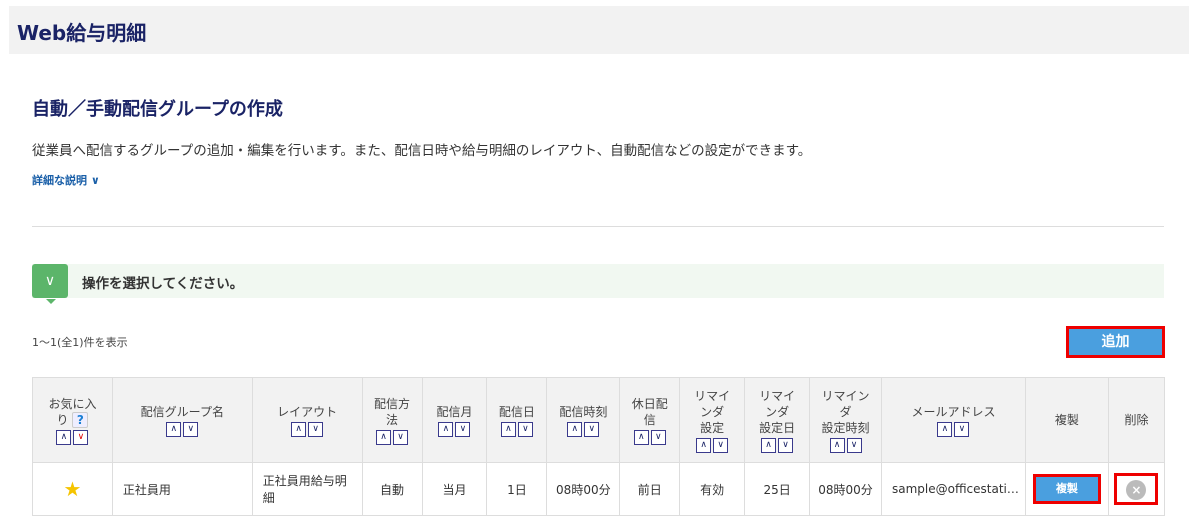 This screenshot has height=526, width=1200. I want to click on page-title: 自動／手動配信グループの作成, so click(157, 109).